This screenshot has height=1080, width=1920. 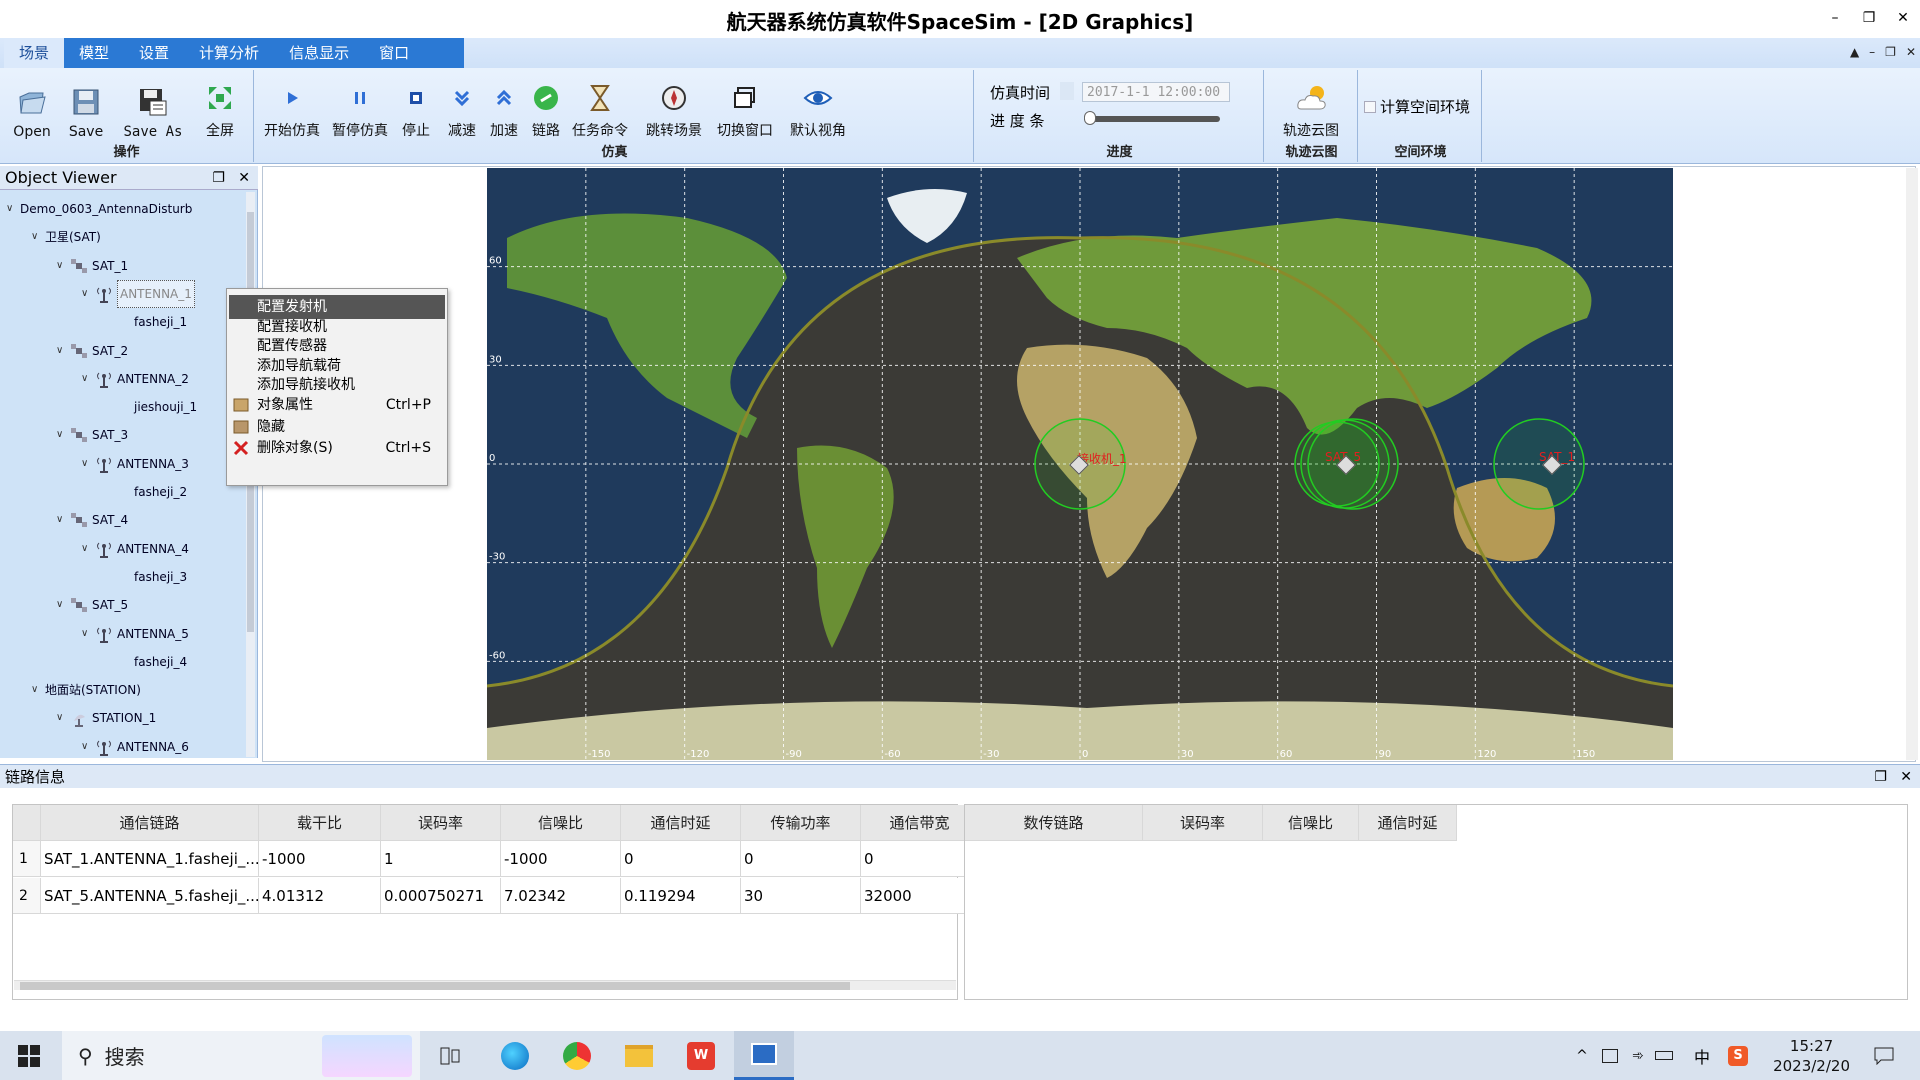 What do you see at coordinates (27, 823) in the screenshot?
I see `column-header` at bounding box center [27, 823].